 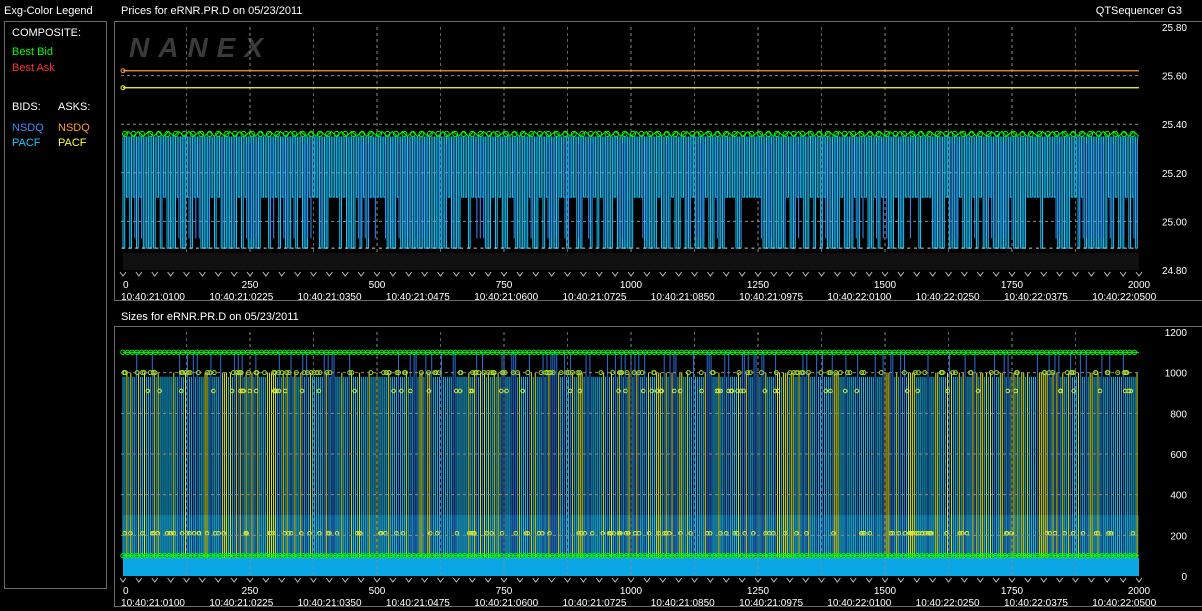 What do you see at coordinates (1176, 374) in the screenshot?
I see `size-y-tick-label: 1000` at bounding box center [1176, 374].